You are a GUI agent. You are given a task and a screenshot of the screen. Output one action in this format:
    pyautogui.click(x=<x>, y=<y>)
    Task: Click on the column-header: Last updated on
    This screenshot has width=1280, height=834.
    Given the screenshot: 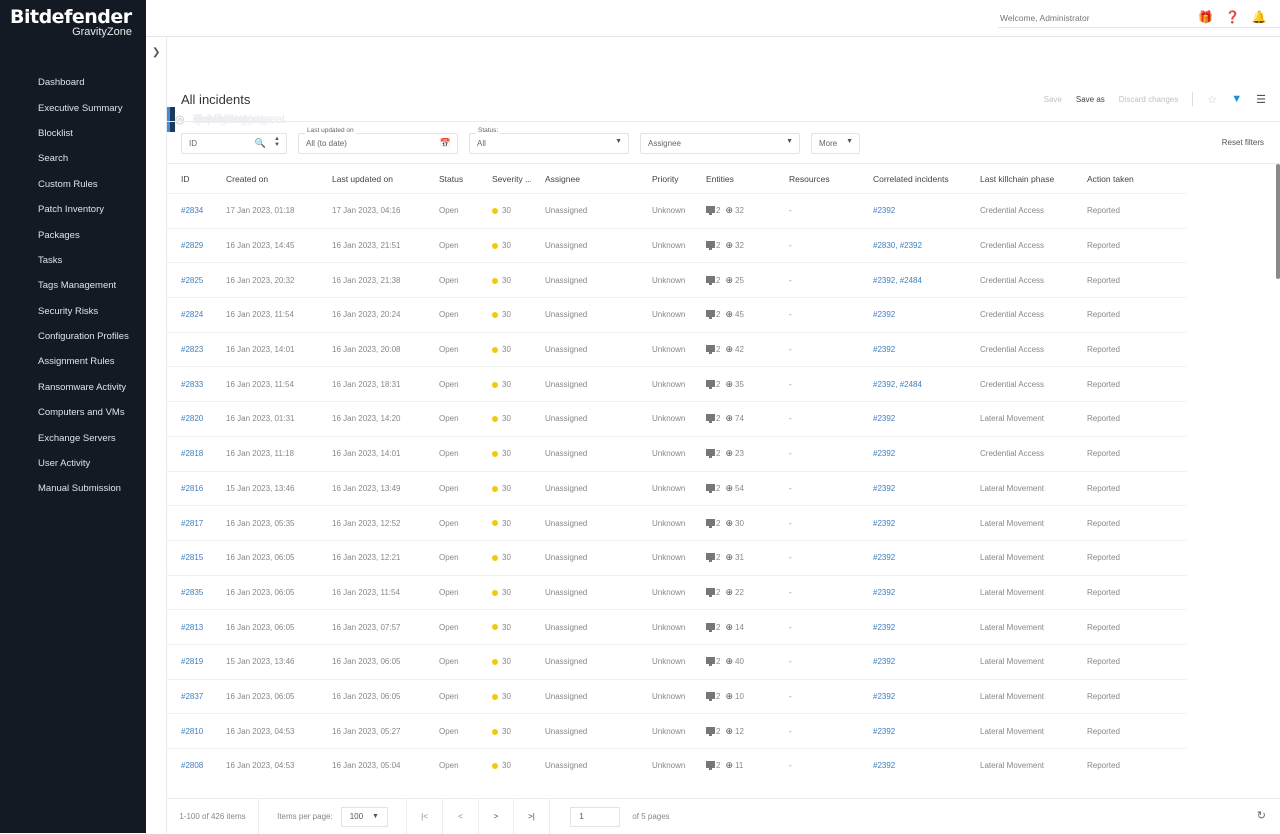 What is the action you would take?
    pyautogui.click(x=371, y=179)
    